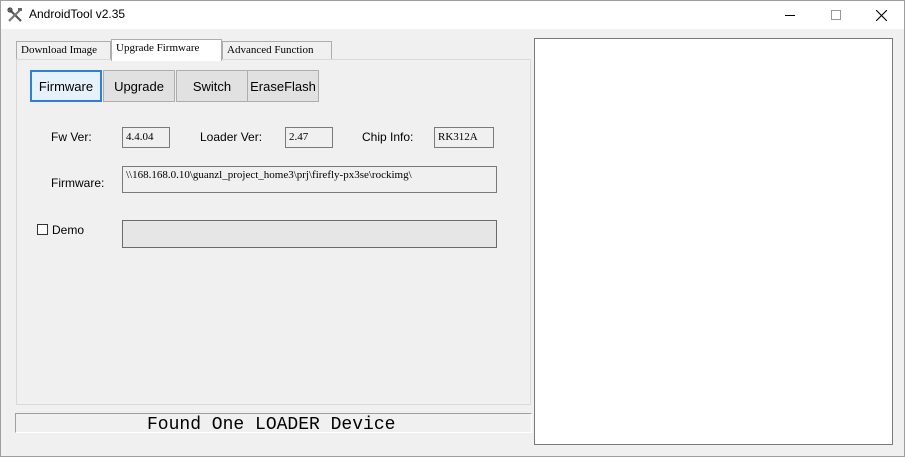 This screenshot has width=905, height=457. I want to click on close-button, so click(881, 15).